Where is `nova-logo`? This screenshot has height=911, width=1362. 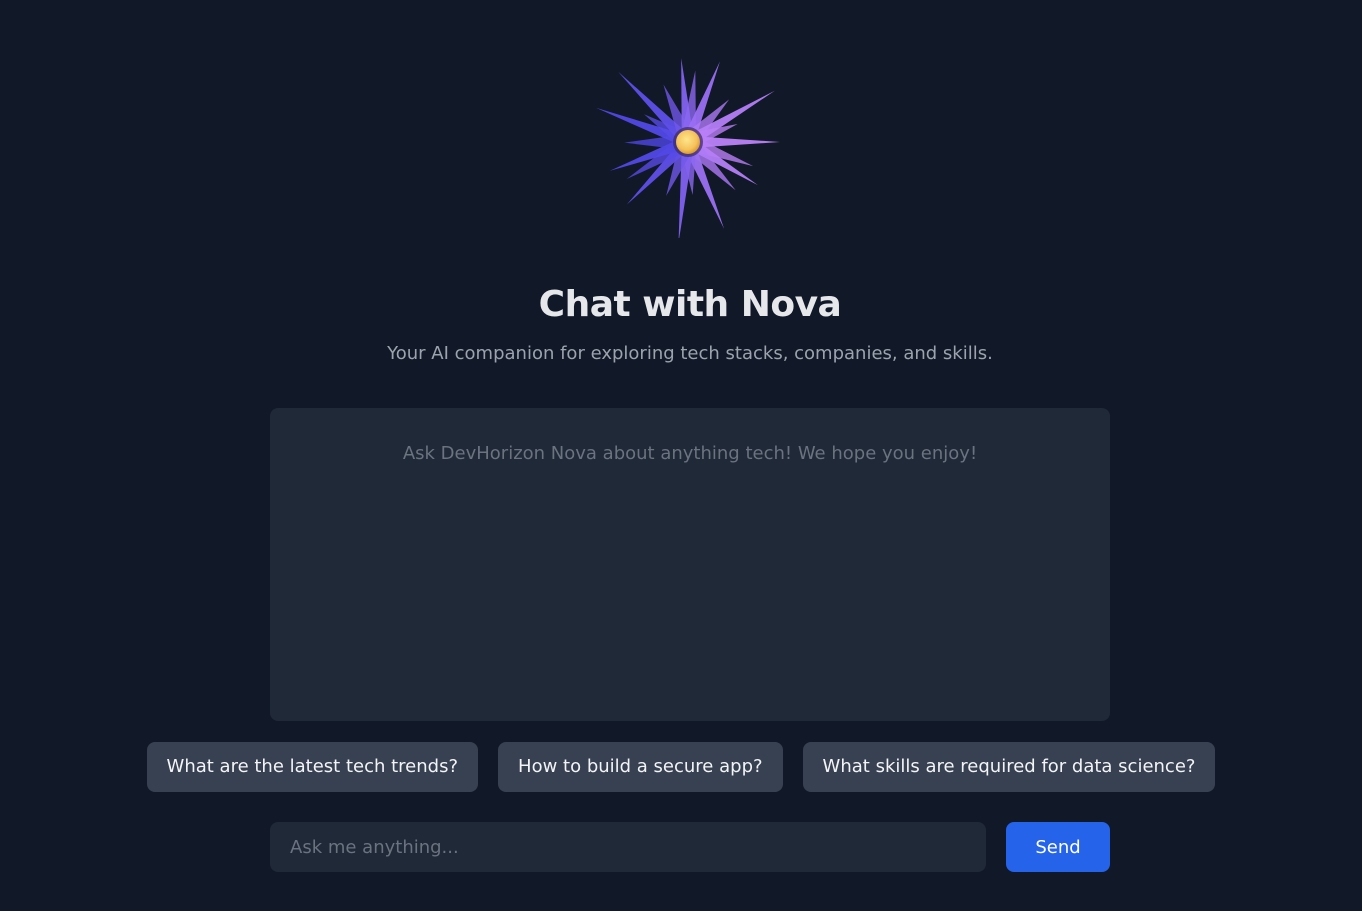
nova-logo is located at coordinates (689, 143).